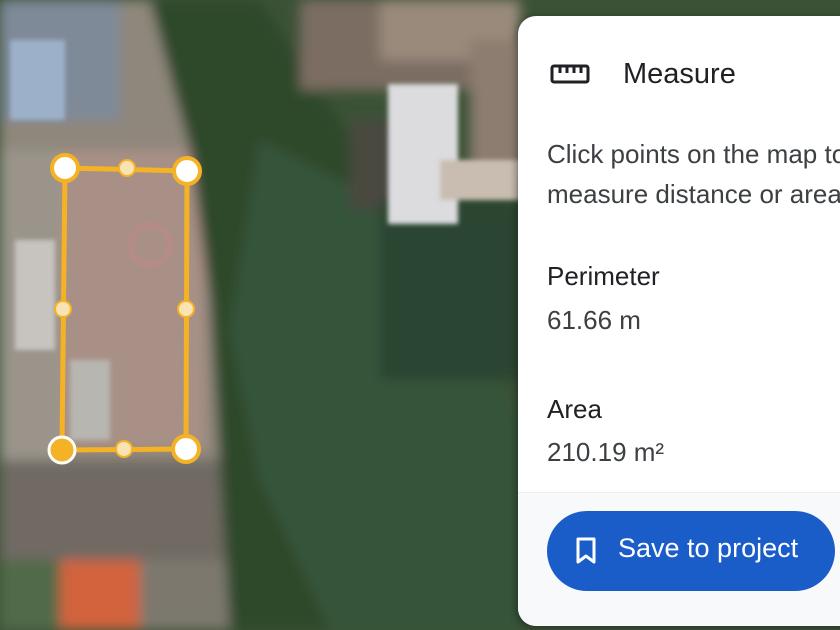  What do you see at coordinates (570, 74) in the screenshot?
I see `ruler-icon` at bounding box center [570, 74].